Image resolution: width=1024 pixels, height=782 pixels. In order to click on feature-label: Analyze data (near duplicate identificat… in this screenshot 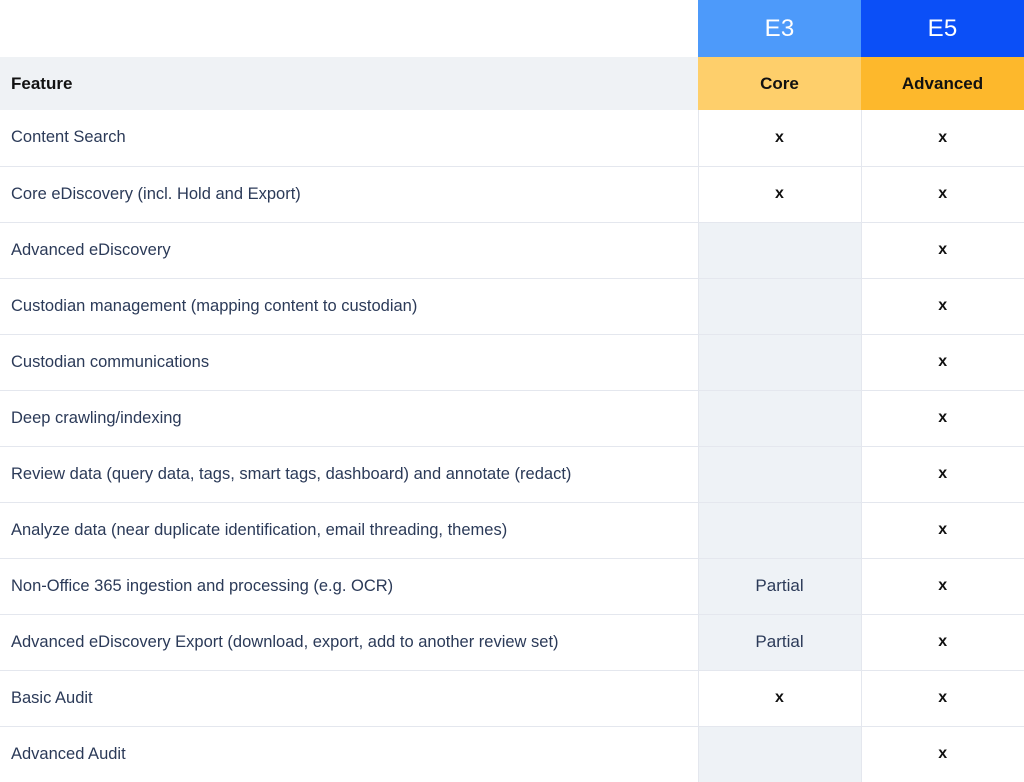, I will do `click(349, 529)`.